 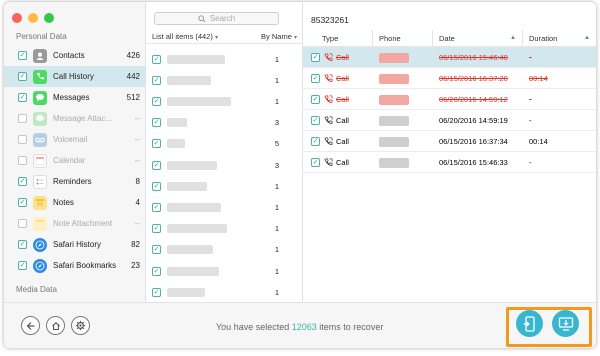 What do you see at coordinates (279, 36) in the screenshot?
I see `sort-by-name-dropdown: By Name ▾` at bounding box center [279, 36].